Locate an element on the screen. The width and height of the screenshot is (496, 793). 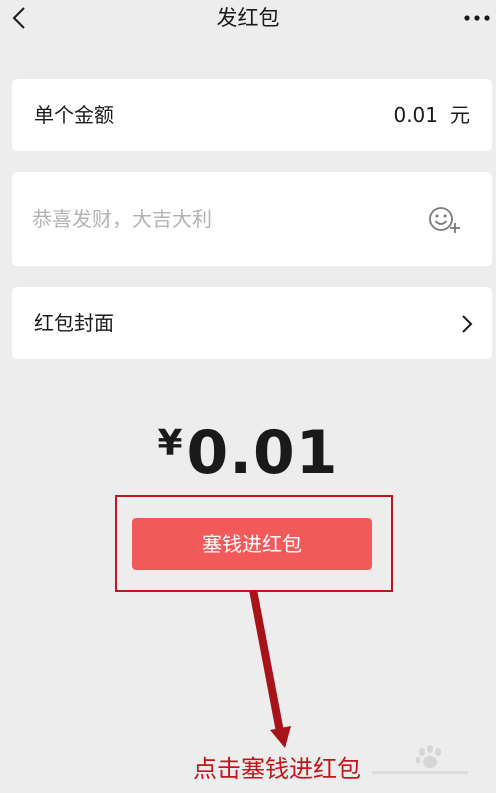
more-dots-icon is located at coordinates (477, 18).